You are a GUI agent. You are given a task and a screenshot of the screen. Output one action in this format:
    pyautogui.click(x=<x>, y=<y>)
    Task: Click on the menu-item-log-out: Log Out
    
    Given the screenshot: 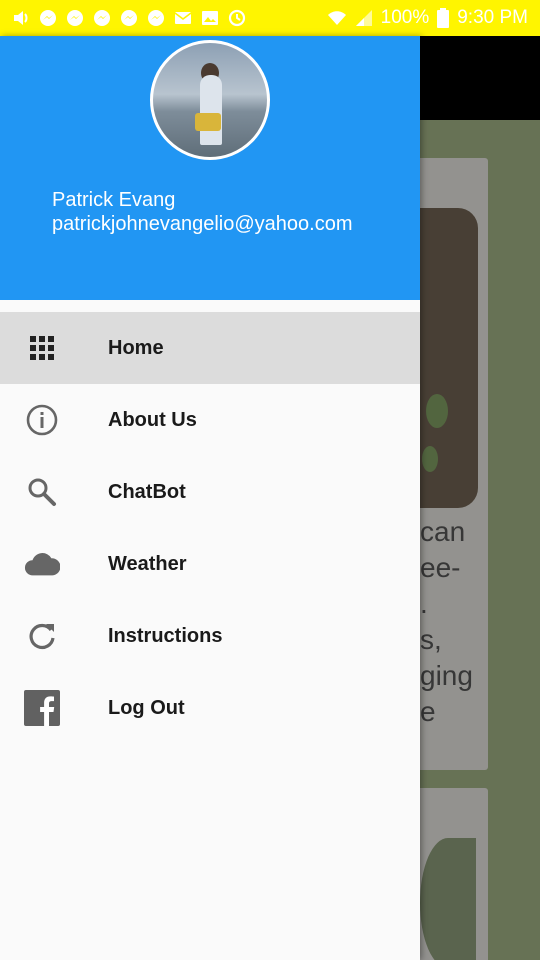 What is the action you would take?
    pyautogui.click(x=210, y=708)
    